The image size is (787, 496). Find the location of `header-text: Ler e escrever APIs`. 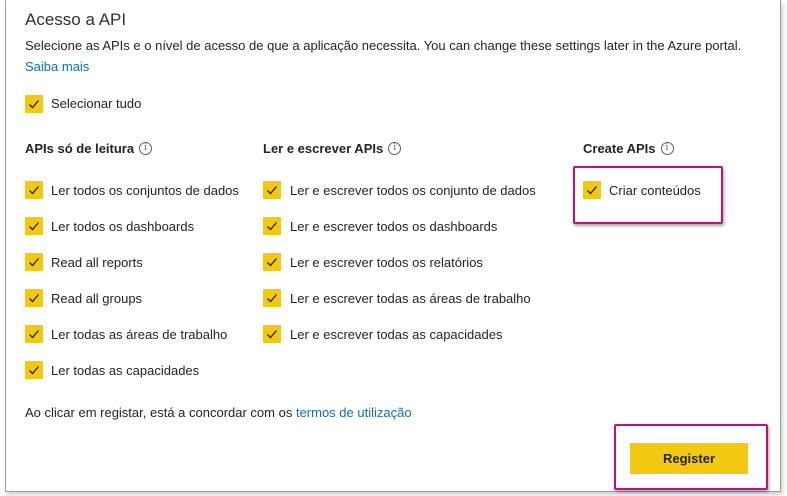

header-text: Ler e escrever APIs is located at coordinates (323, 148).